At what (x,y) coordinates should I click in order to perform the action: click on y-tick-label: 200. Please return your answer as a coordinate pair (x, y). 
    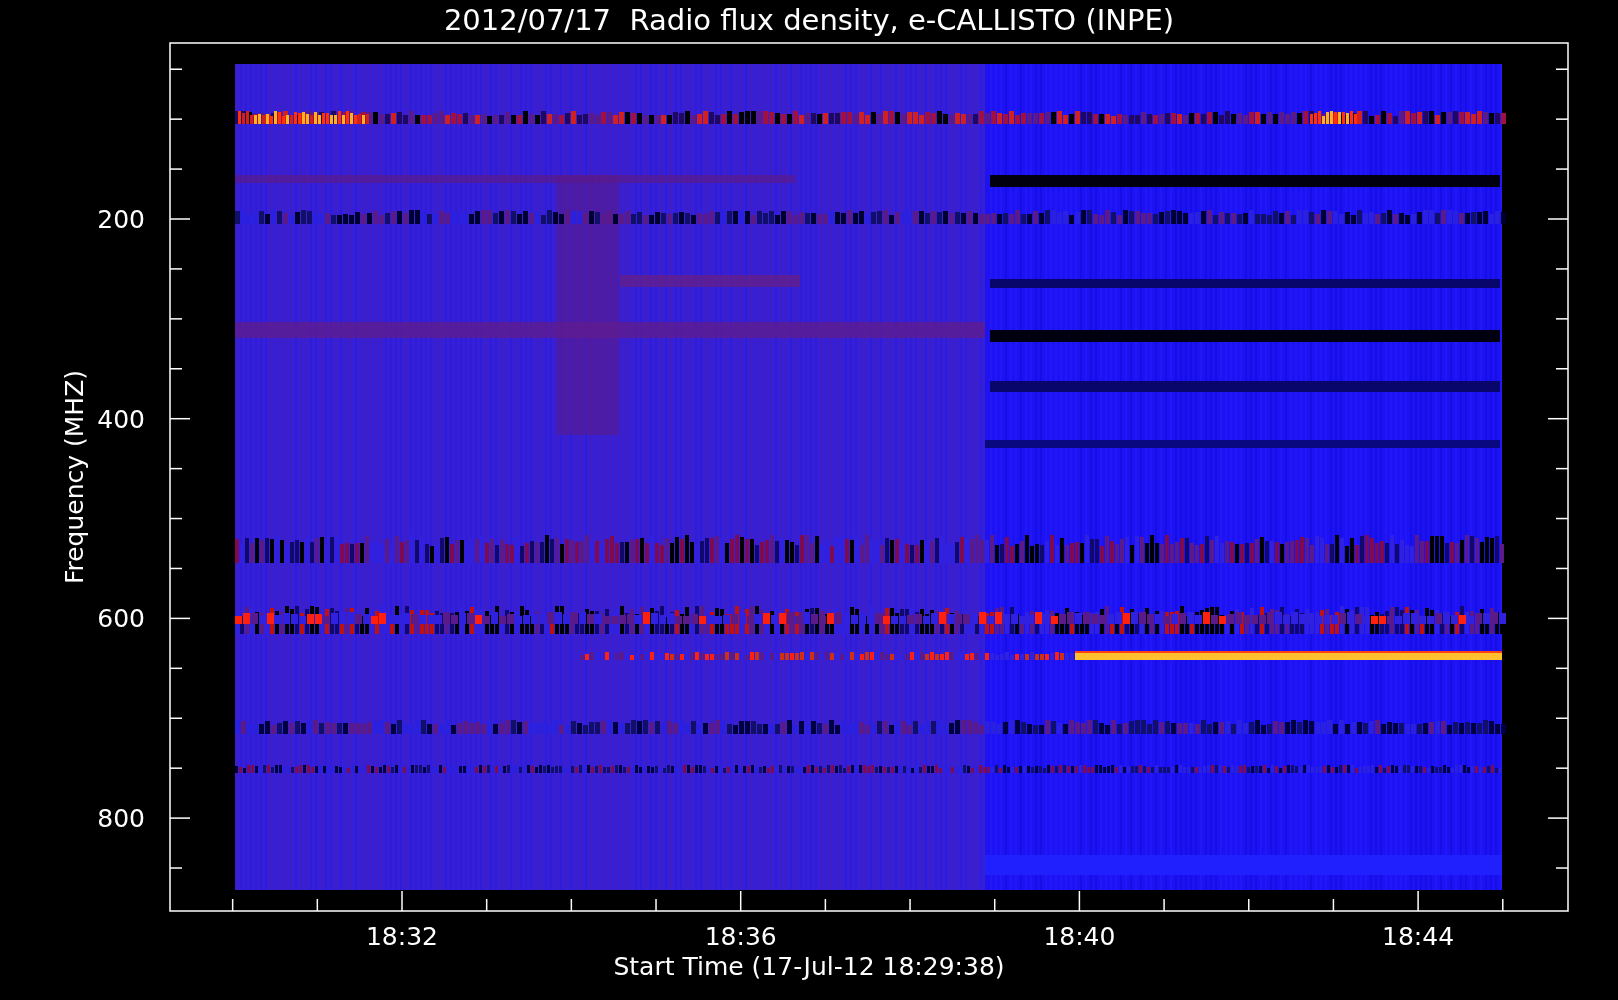
    Looking at the image, I should click on (121, 219).